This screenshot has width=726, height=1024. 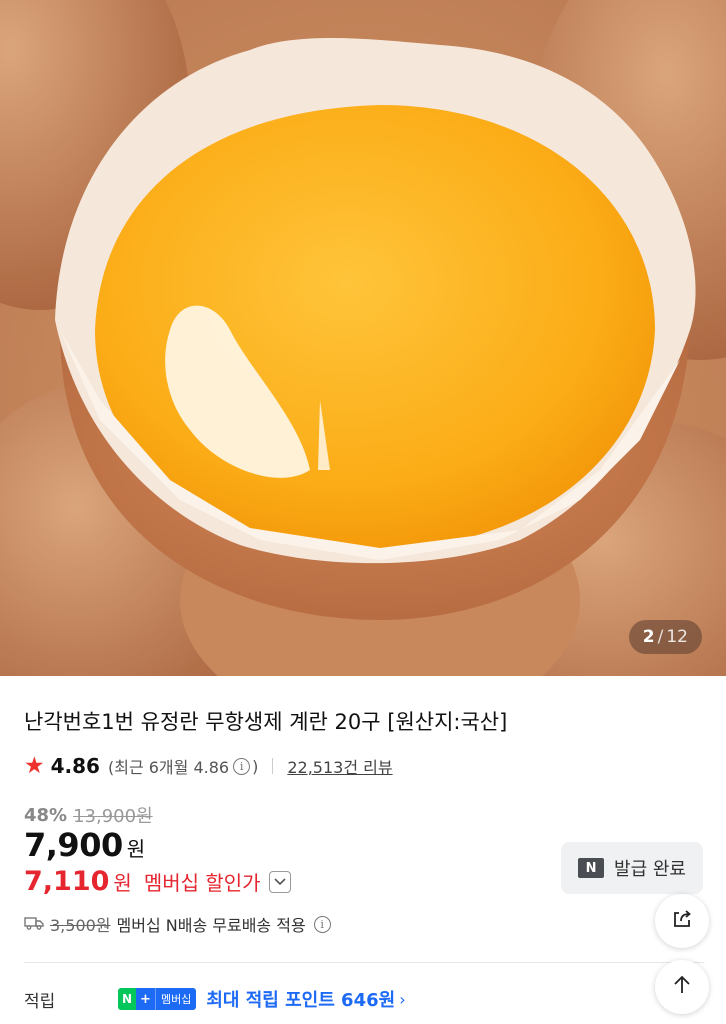 I want to click on shipping-row: 3,500원 멤버십 N배송 무료배송 적용 i, so click(x=177, y=924).